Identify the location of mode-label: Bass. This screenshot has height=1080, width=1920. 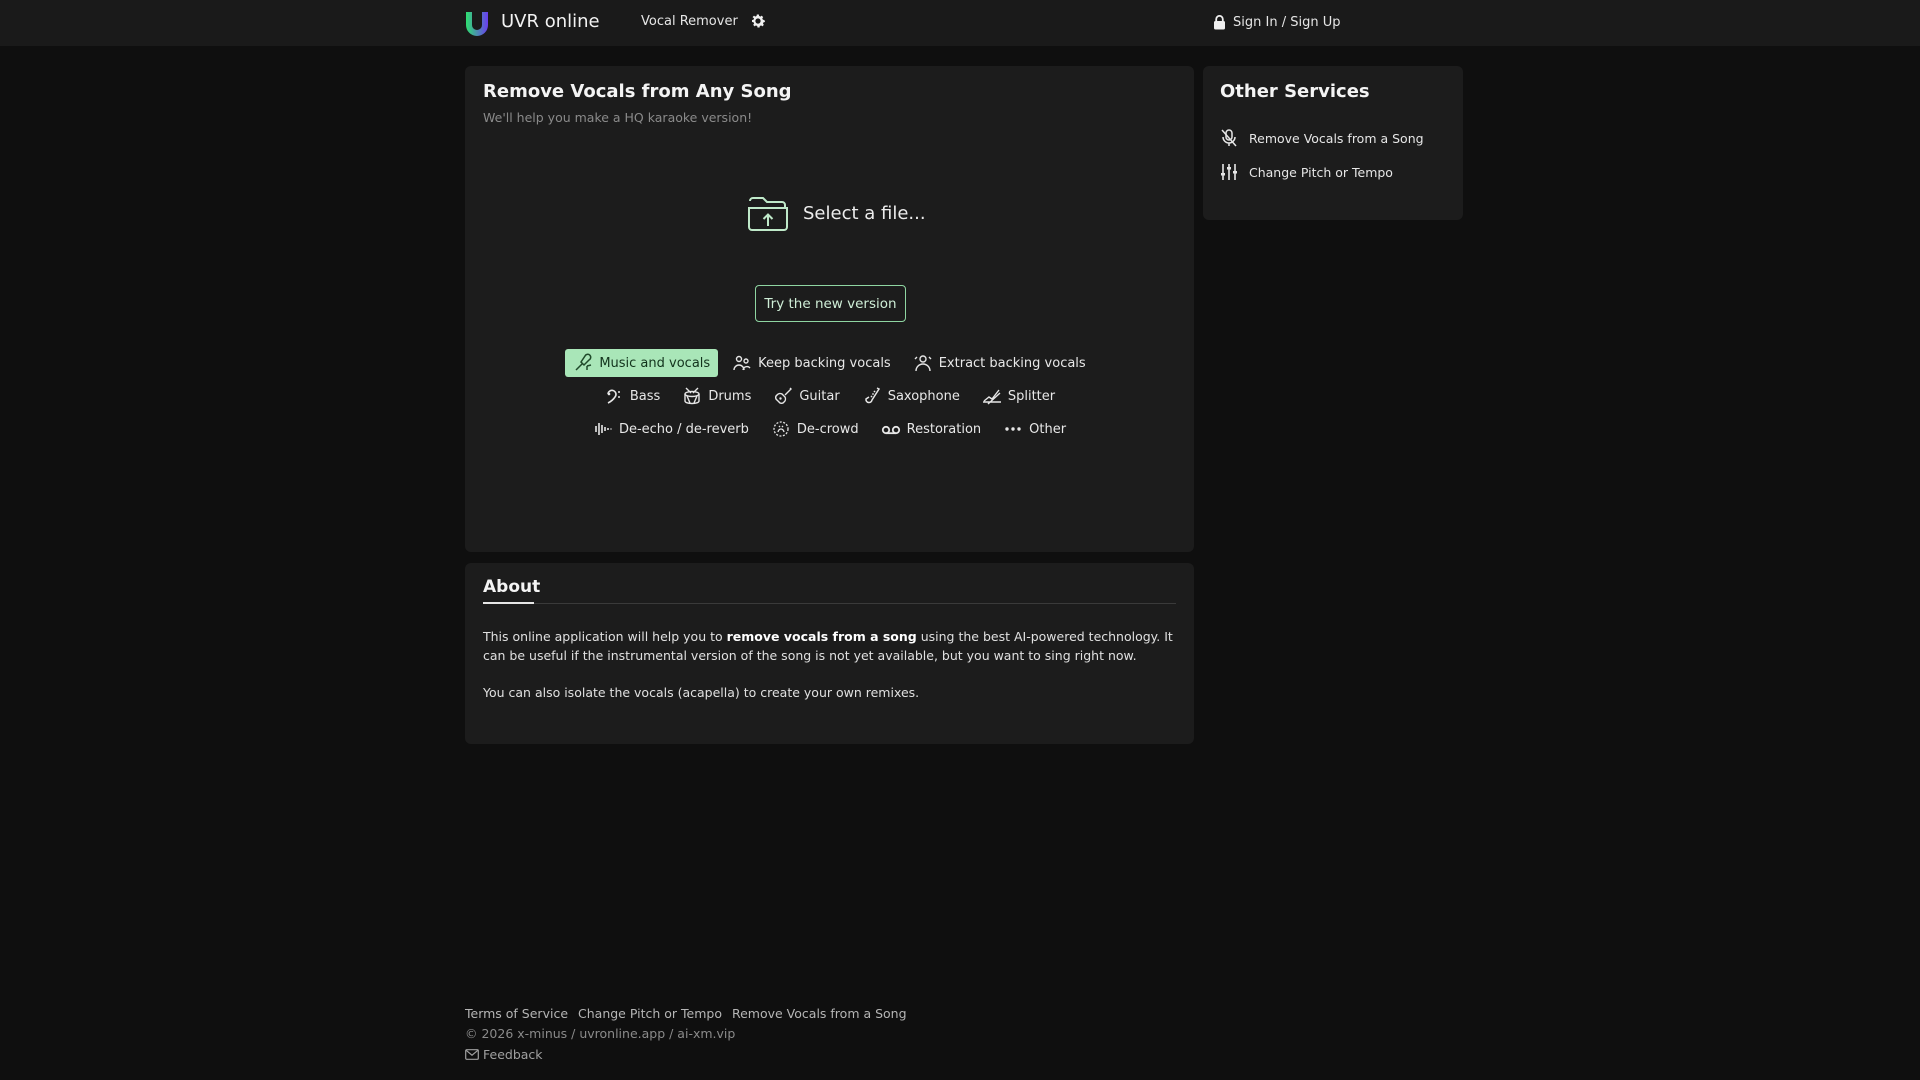
(645, 396).